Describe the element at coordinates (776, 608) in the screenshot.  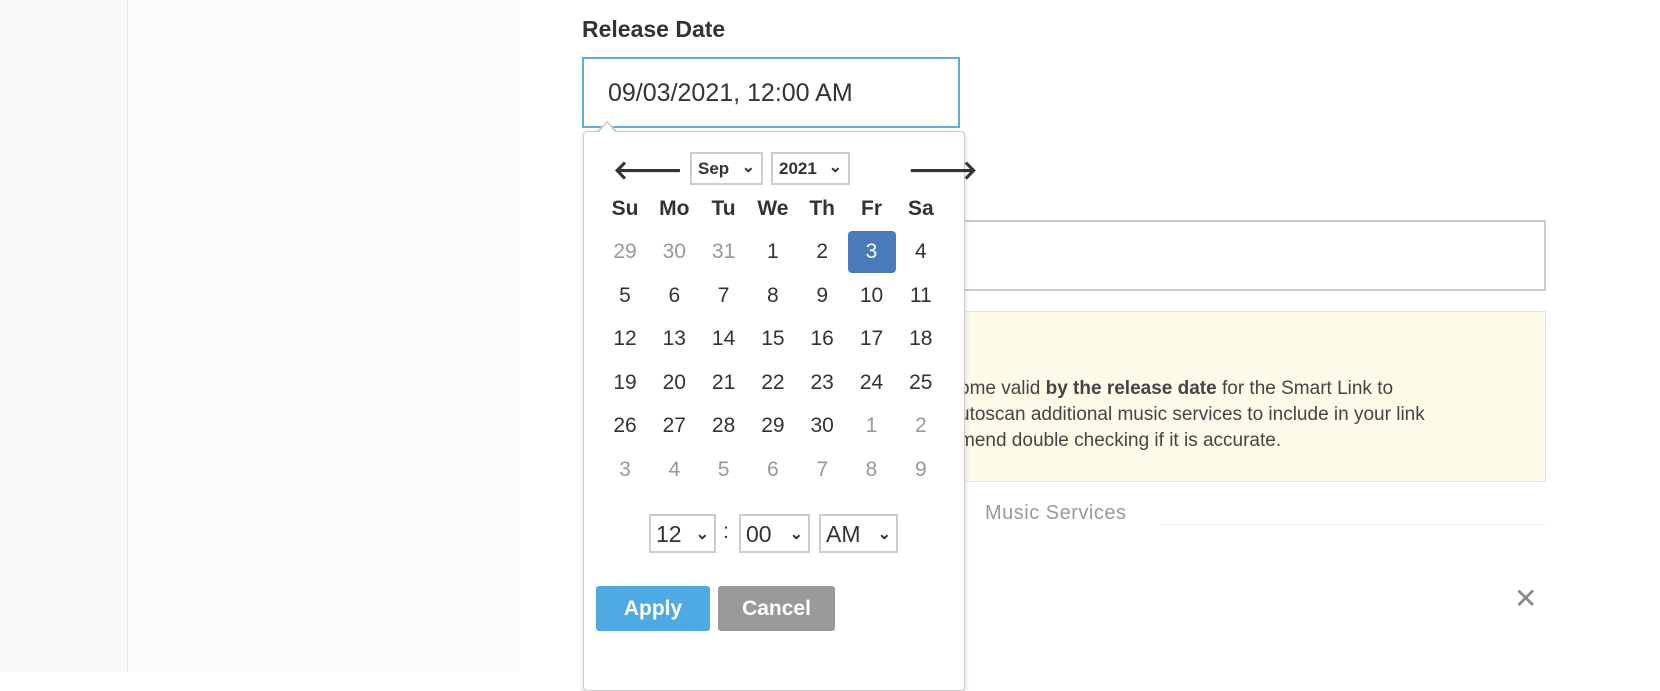
I see `cancel-button: Cancel` at that location.